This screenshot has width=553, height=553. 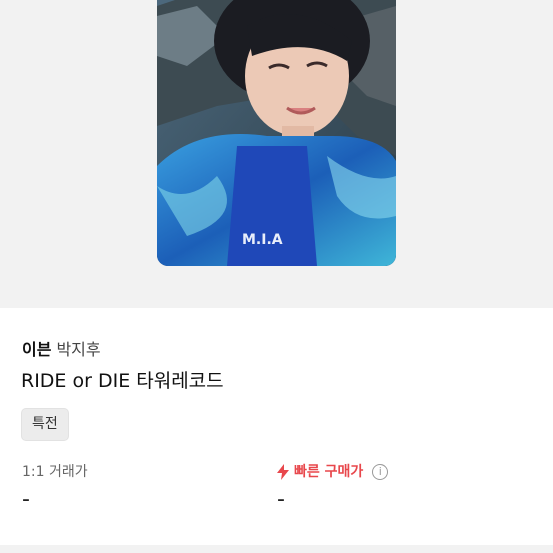 I want to click on quick-buy-label: 빠른 구매가 i, so click(x=333, y=472).